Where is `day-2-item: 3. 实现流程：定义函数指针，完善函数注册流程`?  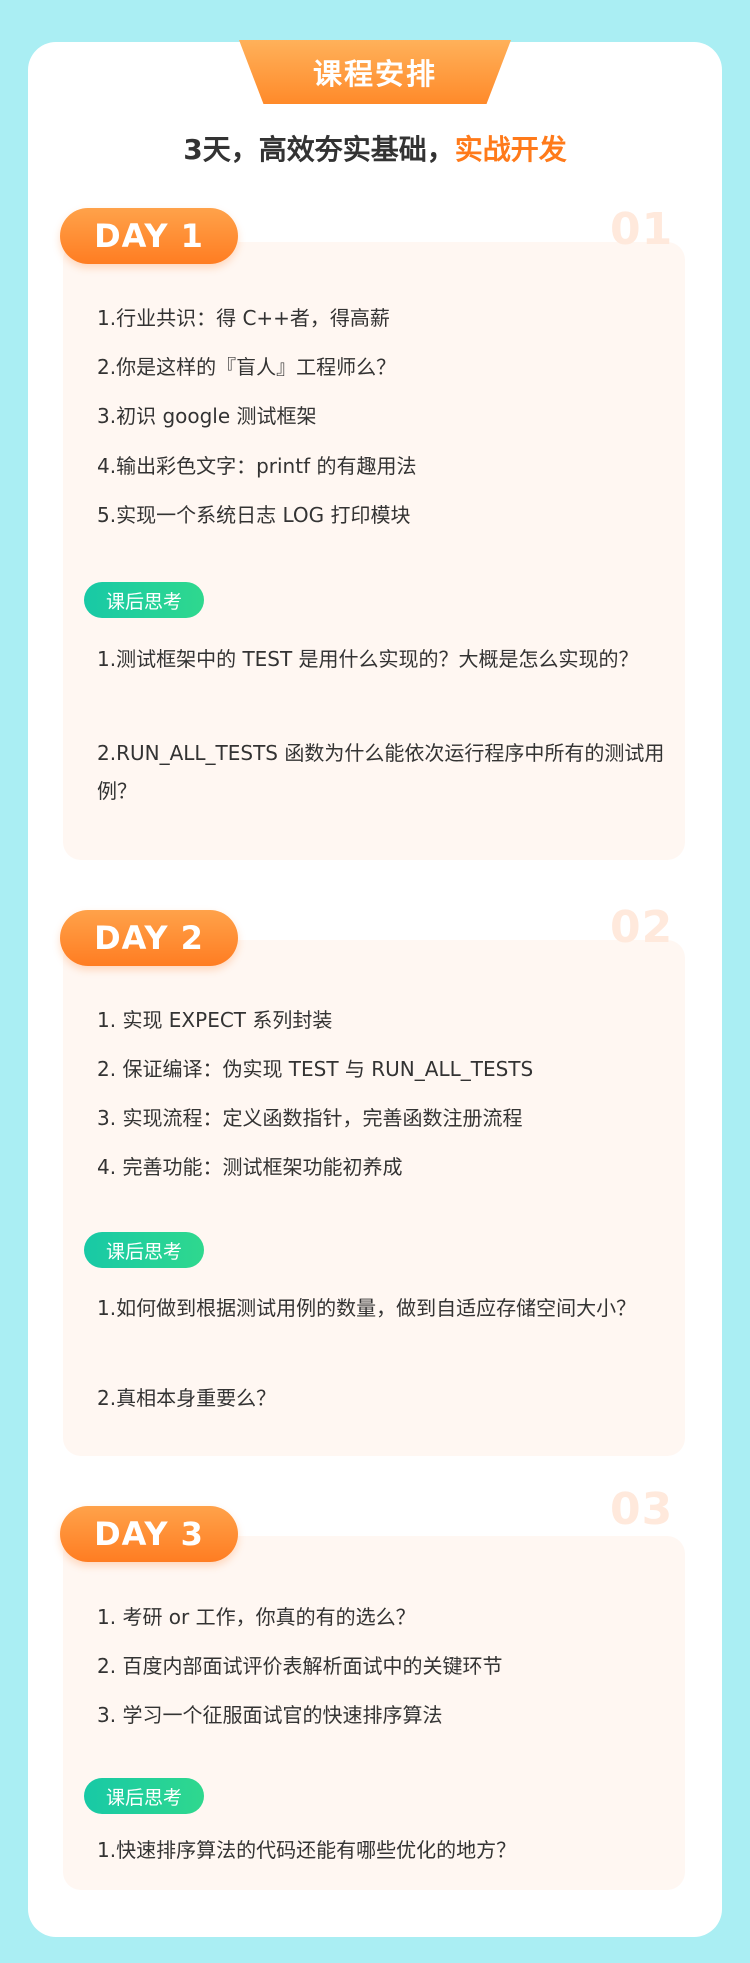
day-2-item: 3. 实现流程：定义函数指针，完善函数注册流程 is located at coordinates (310, 1118).